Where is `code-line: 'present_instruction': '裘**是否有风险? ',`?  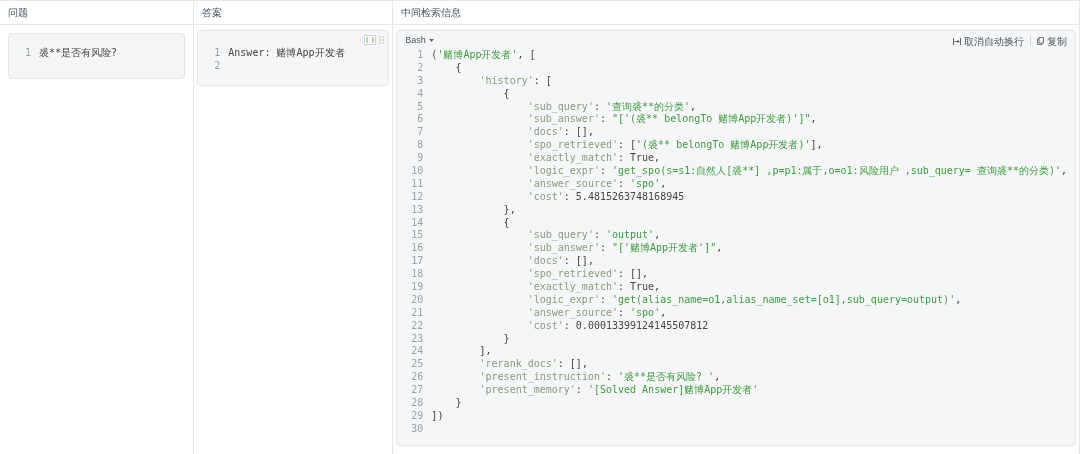 code-line: 'present_instruction': '裘**是否有风险? ', is located at coordinates (599, 377).